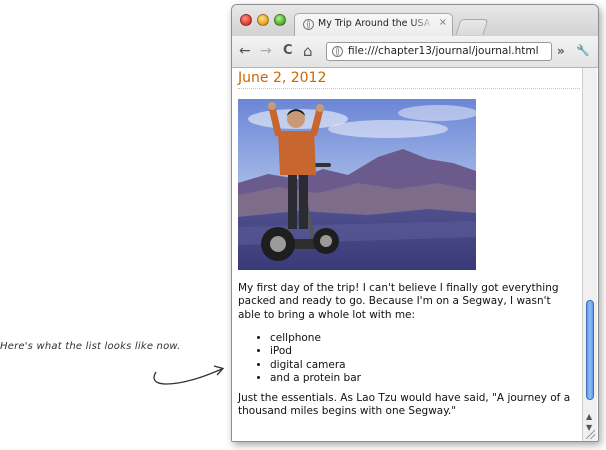  I want to click on globe-icon, so click(308, 24).